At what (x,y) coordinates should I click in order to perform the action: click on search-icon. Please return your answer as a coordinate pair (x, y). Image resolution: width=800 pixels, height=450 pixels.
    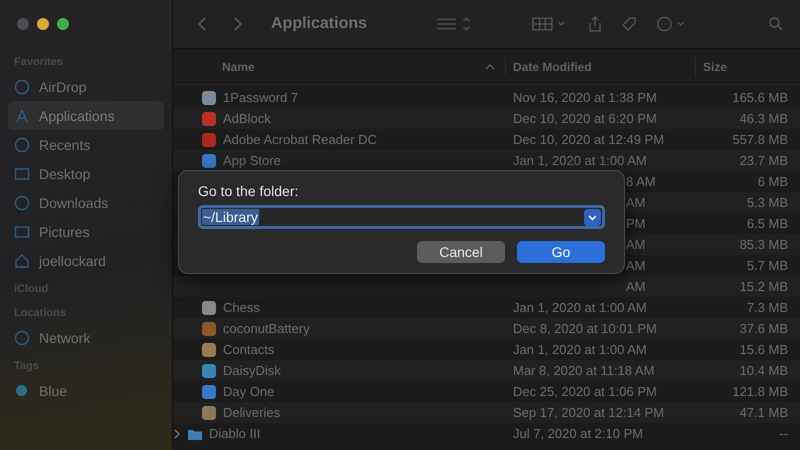
    Looking at the image, I should click on (776, 24).